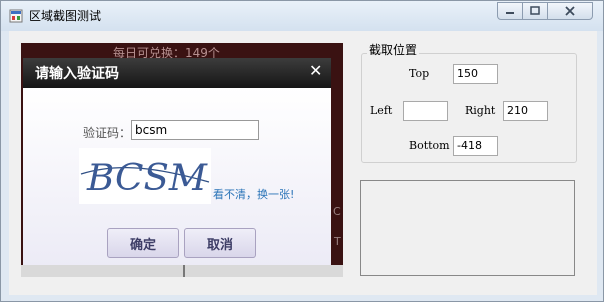 This screenshot has width=604, height=302. Describe the element at coordinates (77, 74) in the screenshot. I see `dialog-title: 请输入验证码` at that location.